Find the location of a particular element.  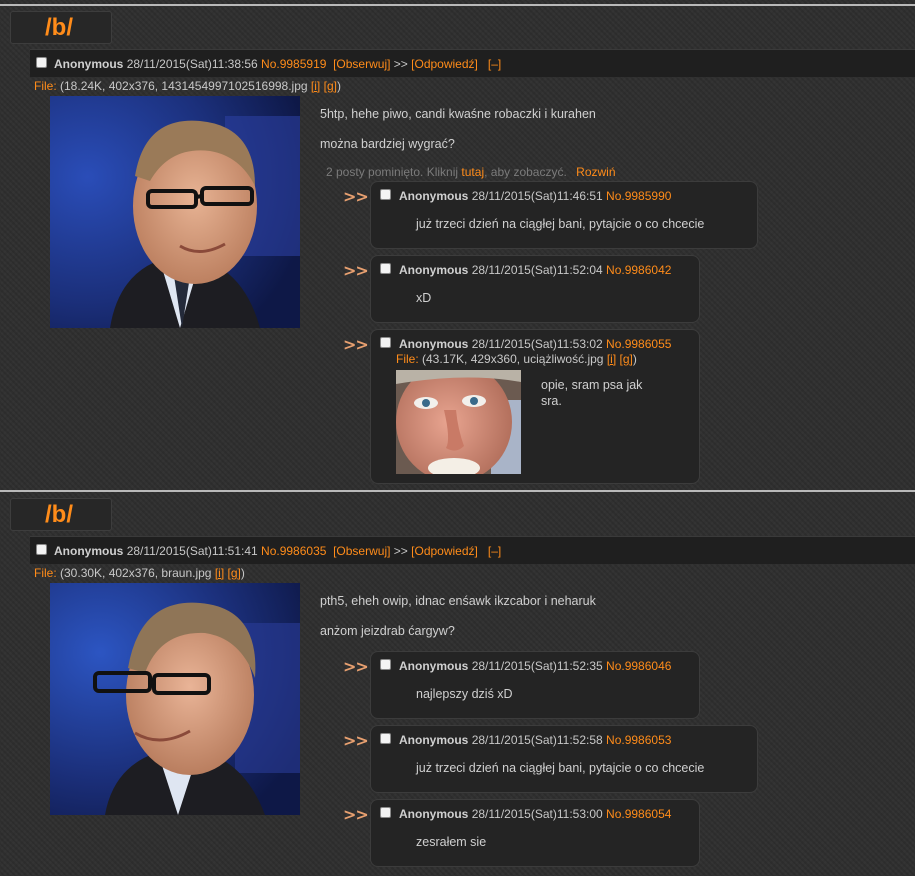

post-number-link: No.9986053 is located at coordinates (638, 740).